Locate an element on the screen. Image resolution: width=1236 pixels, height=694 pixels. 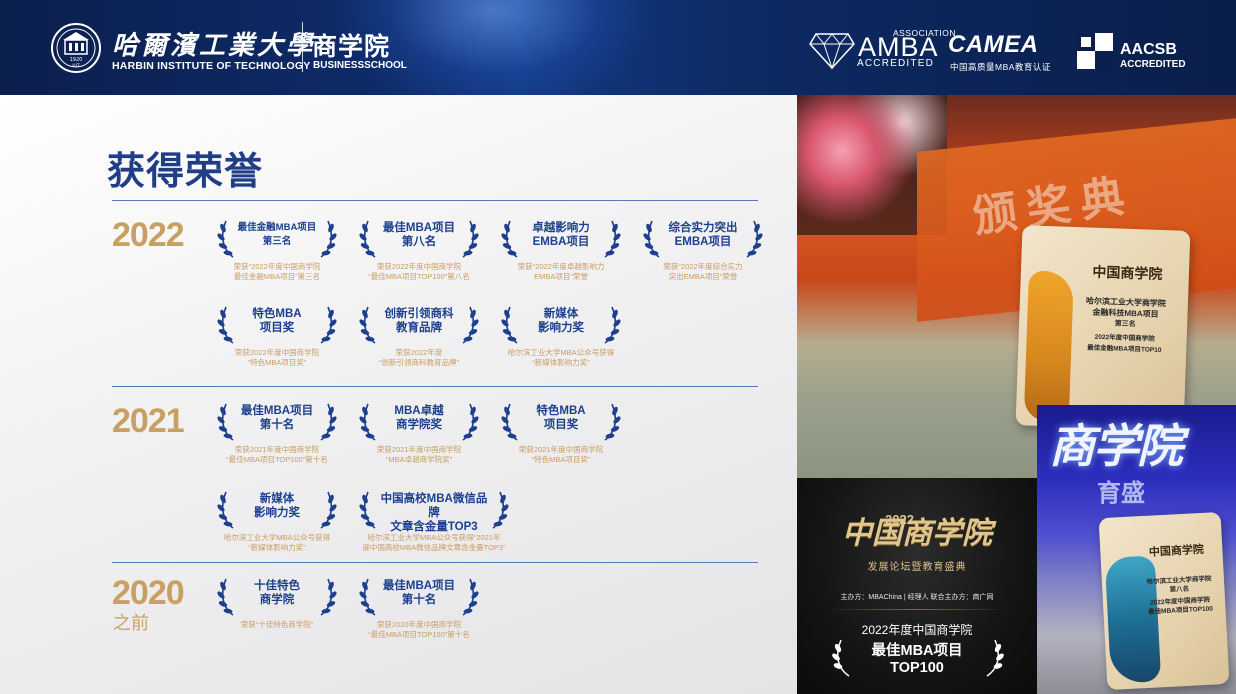
award-description: 荣获2021年度中国商学院 “特色MBA项目奖” is located at coordinates (561, 454).